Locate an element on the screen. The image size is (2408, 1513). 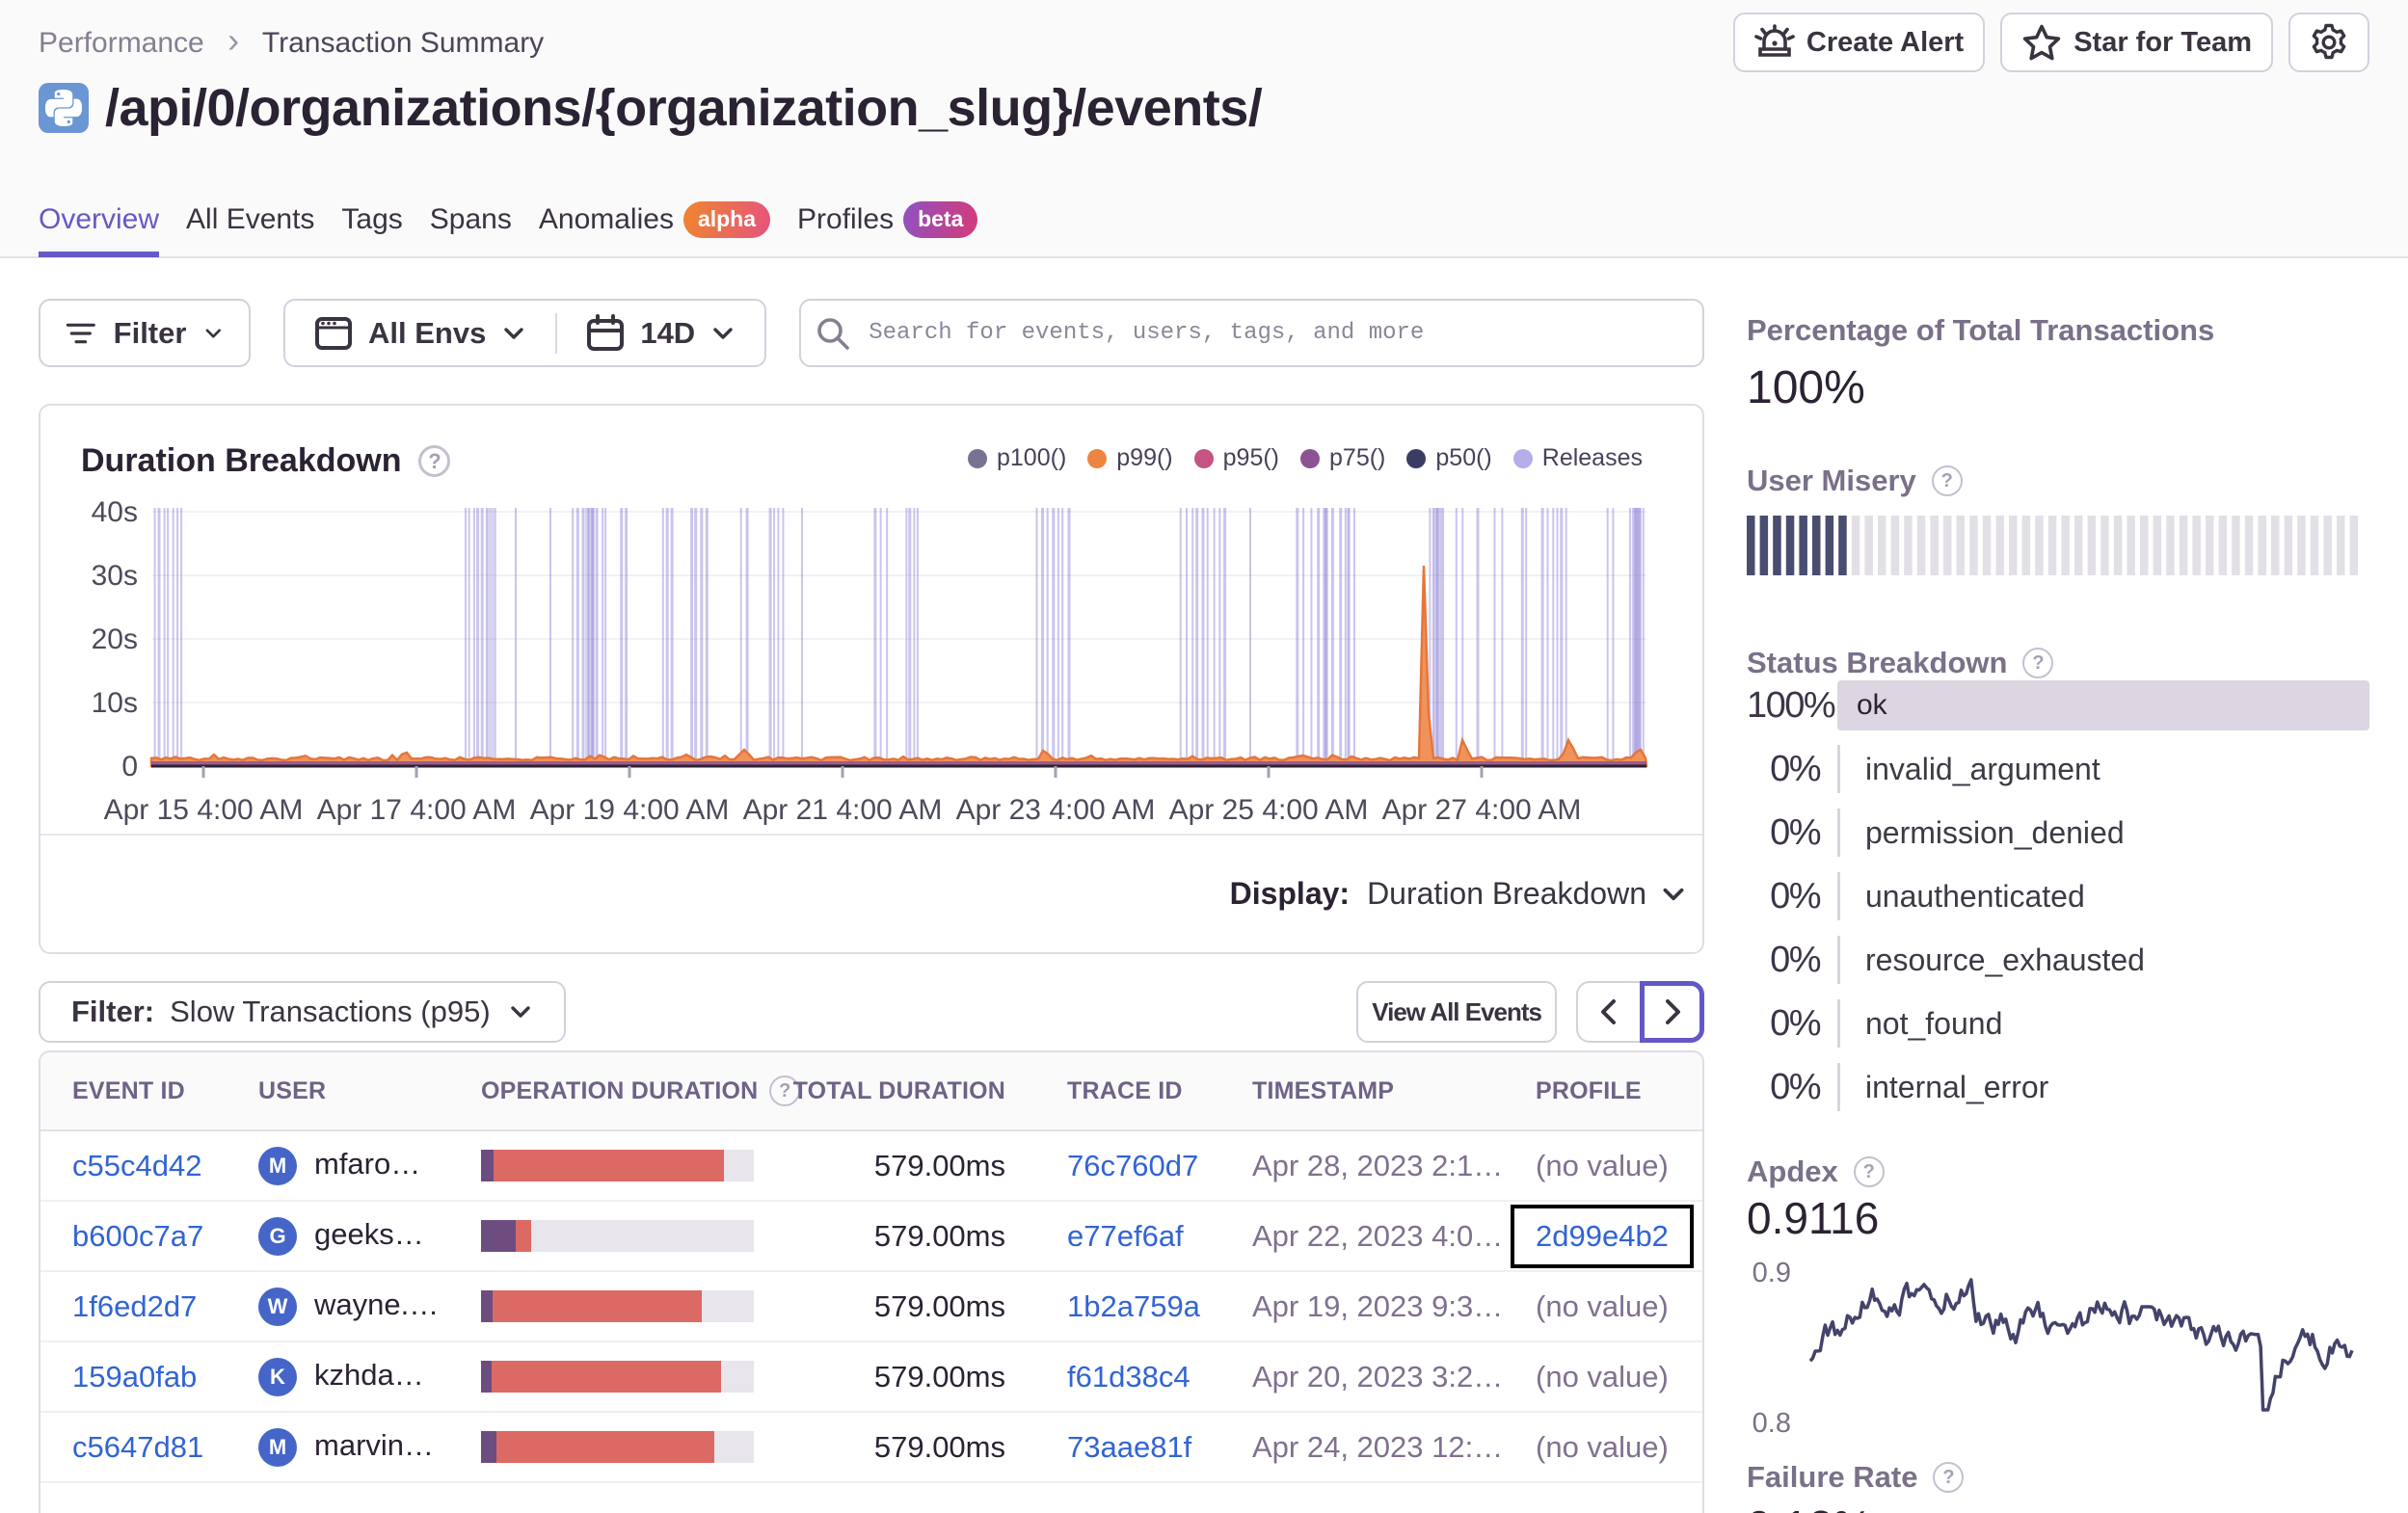
svg-text: Apr 23 4:00 AM is located at coordinates (1056, 810).